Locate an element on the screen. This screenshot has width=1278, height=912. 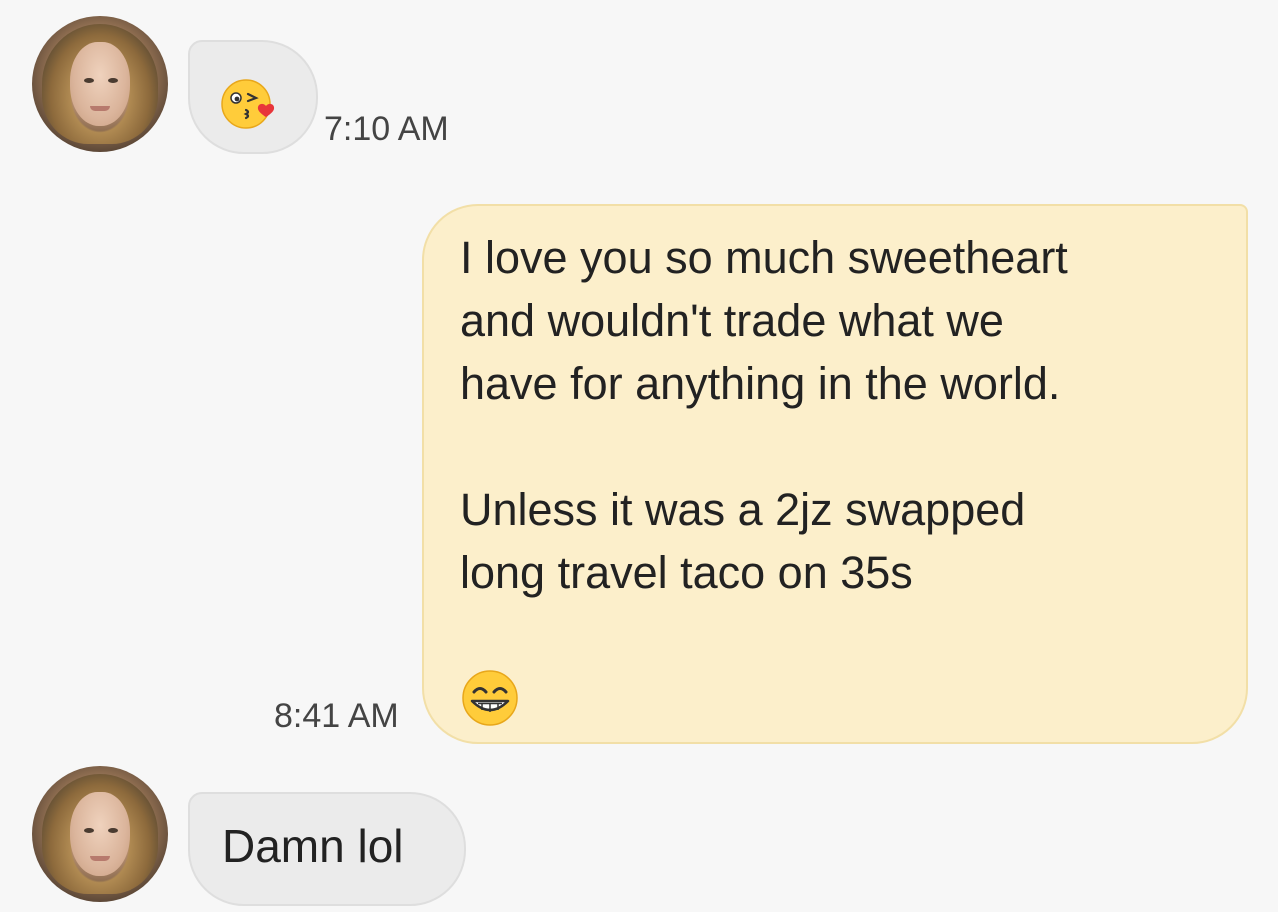
grinning-emoji is located at coordinates (490, 698).